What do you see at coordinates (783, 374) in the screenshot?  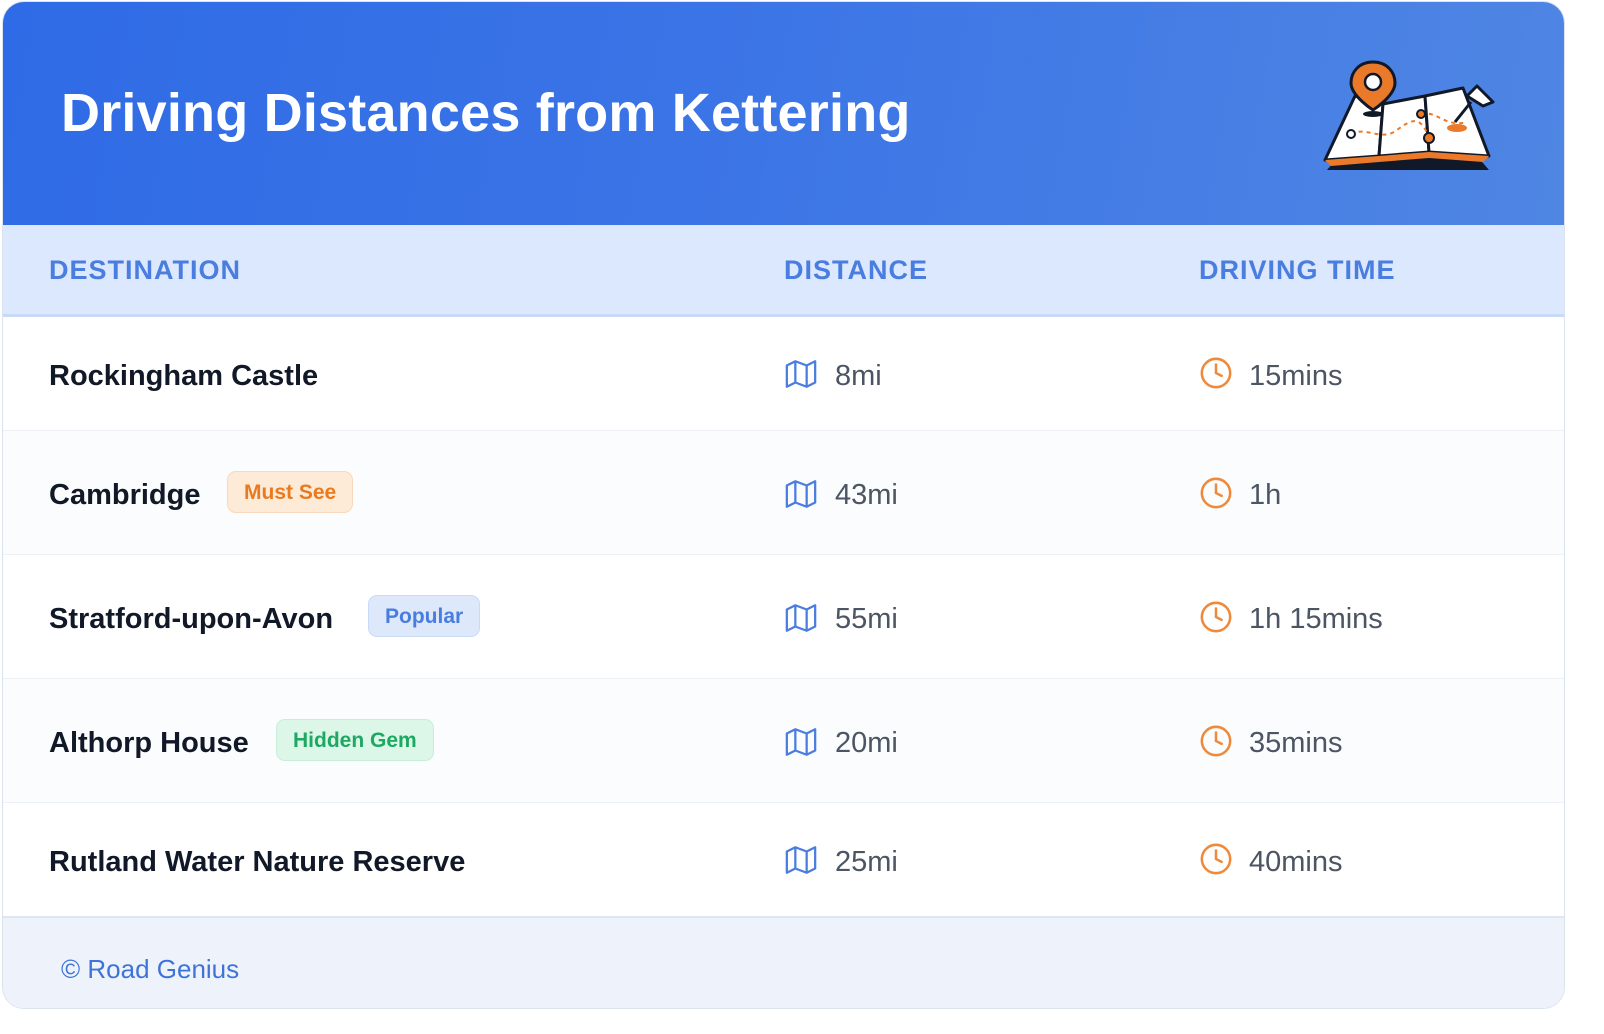 I see `table-row: Rockingham Castle 8mi 15mins` at bounding box center [783, 374].